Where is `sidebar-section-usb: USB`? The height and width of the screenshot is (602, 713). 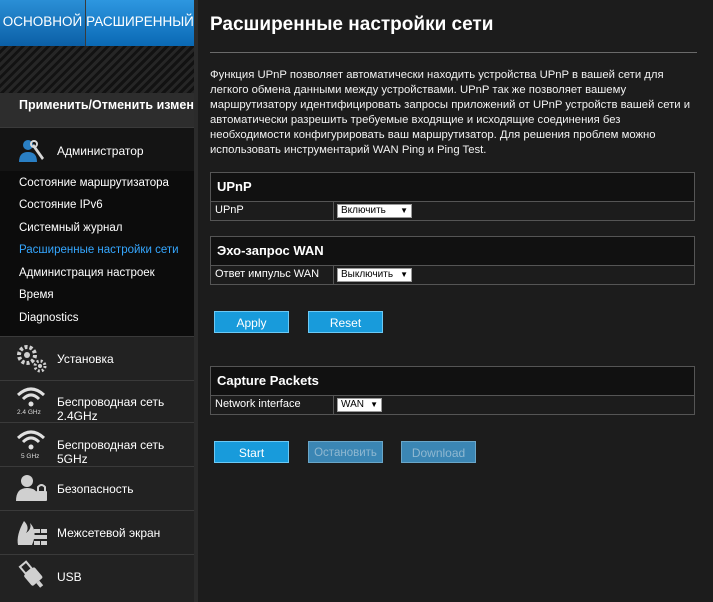
sidebar-section-usb: USB is located at coordinates (97, 578).